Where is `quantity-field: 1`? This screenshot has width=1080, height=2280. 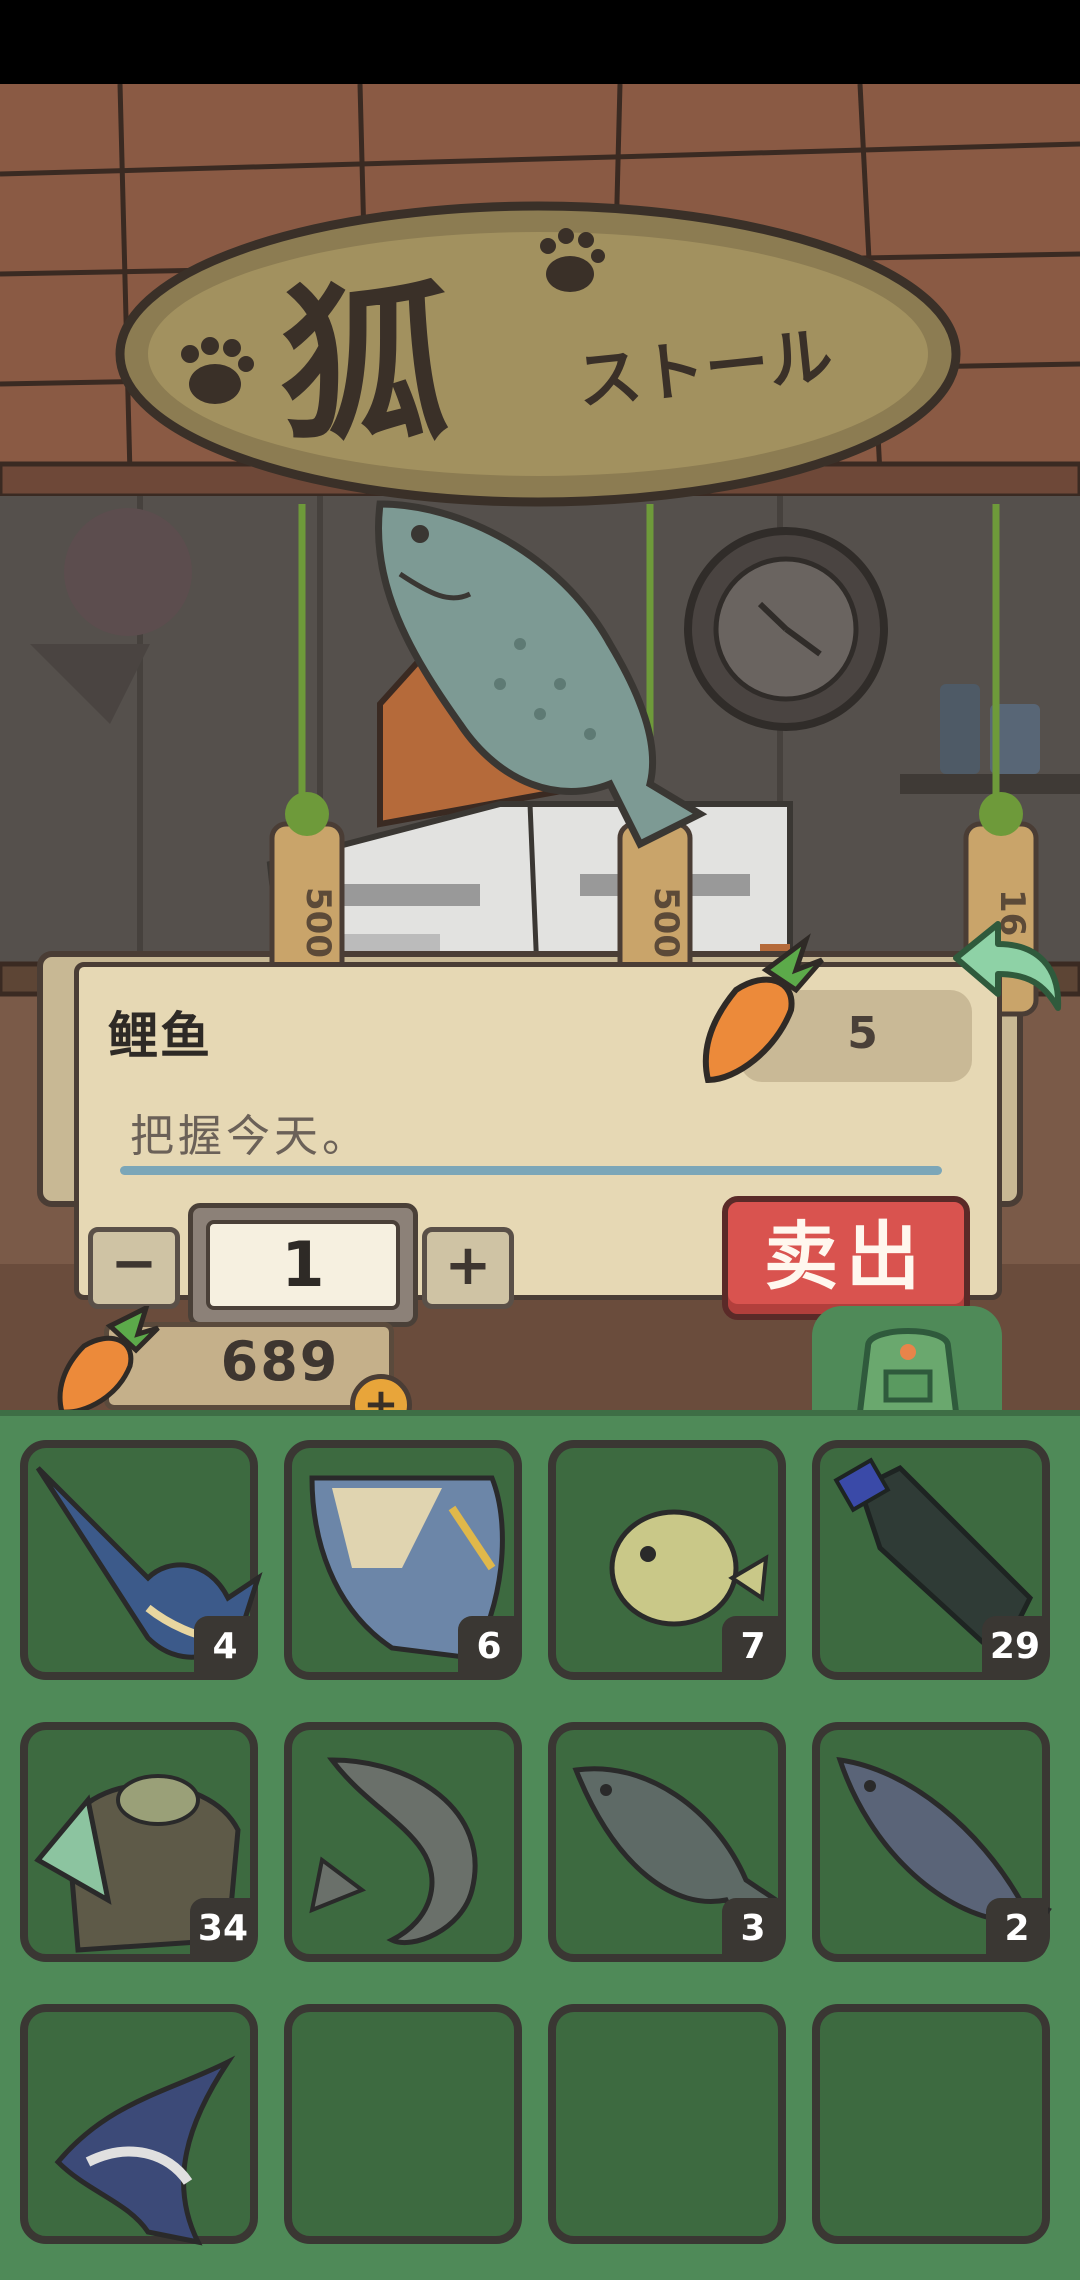 quantity-field: 1 is located at coordinates (303, 1265).